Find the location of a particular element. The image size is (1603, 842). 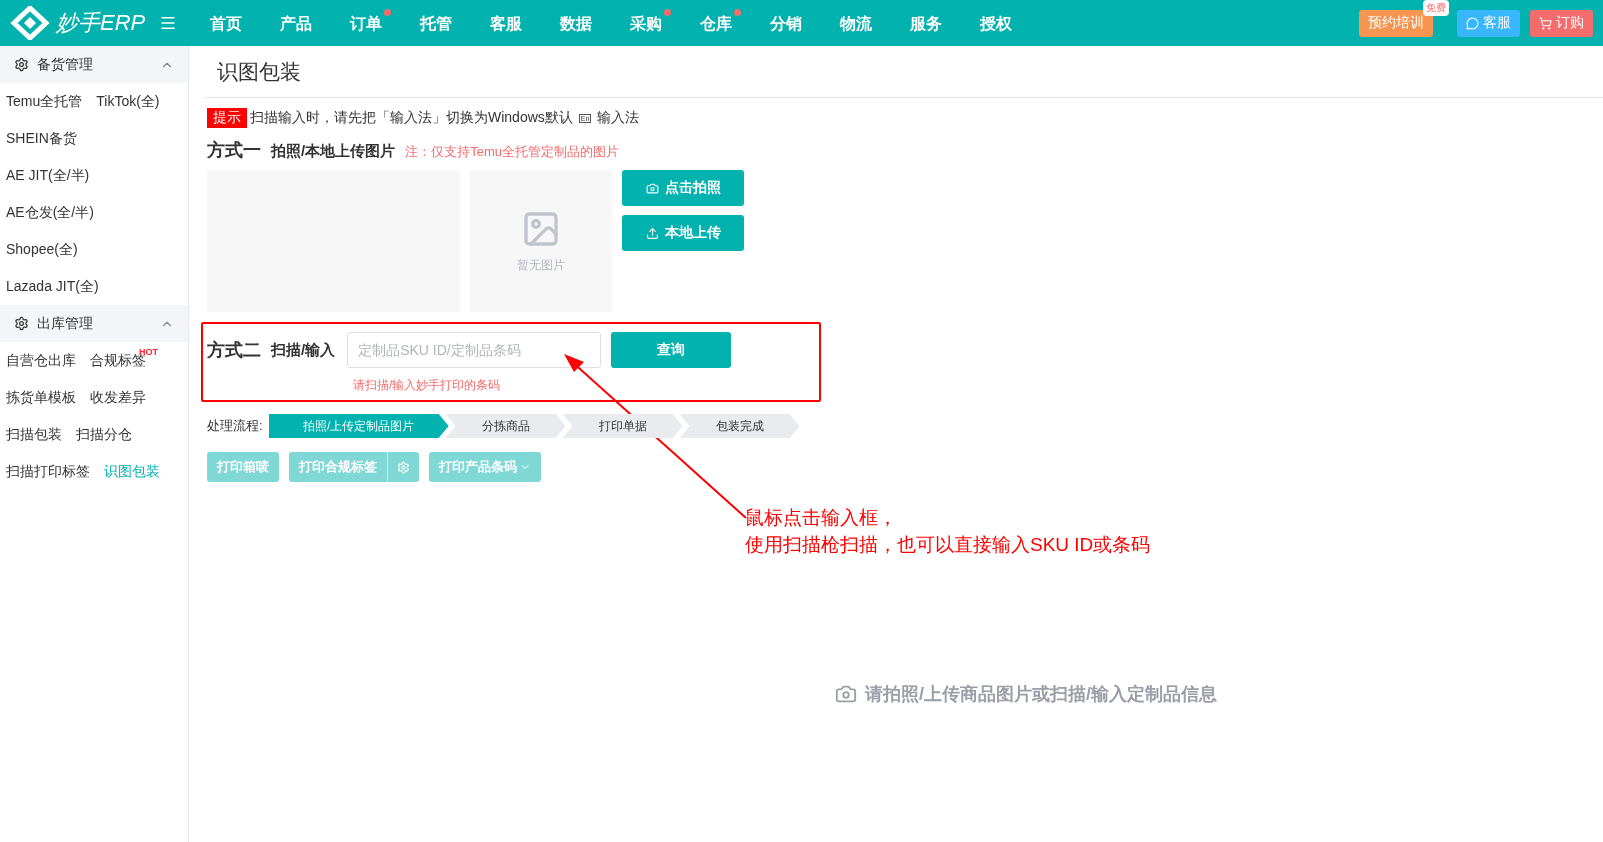

tip-text: 输入法 is located at coordinates (618, 118).